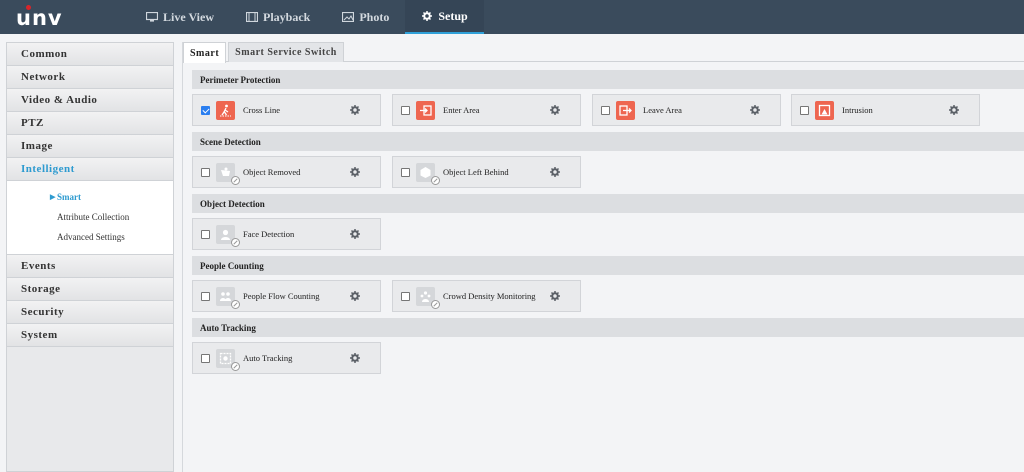  What do you see at coordinates (608, 203) in the screenshot?
I see `section-object-detection: Object Detection` at bounding box center [608, 203].